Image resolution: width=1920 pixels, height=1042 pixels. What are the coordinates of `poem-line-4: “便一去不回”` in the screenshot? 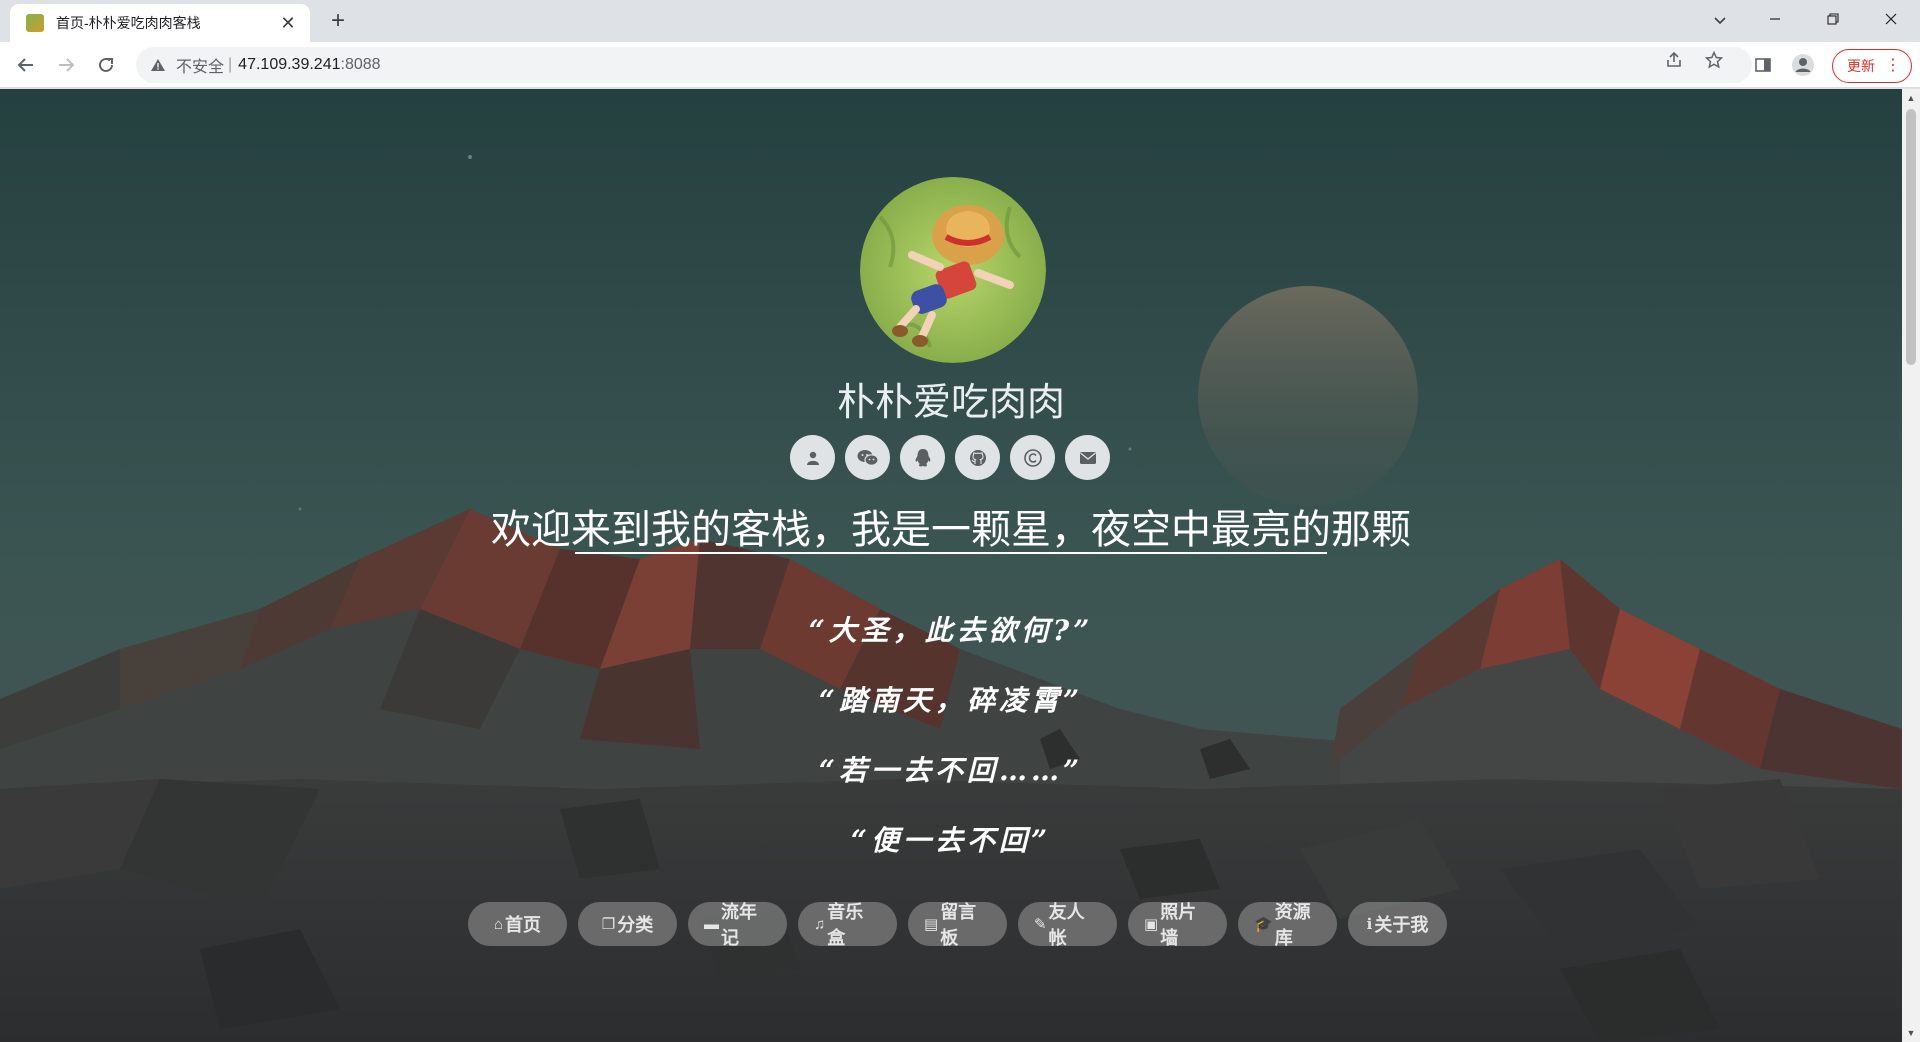 It's located at (951, 840).